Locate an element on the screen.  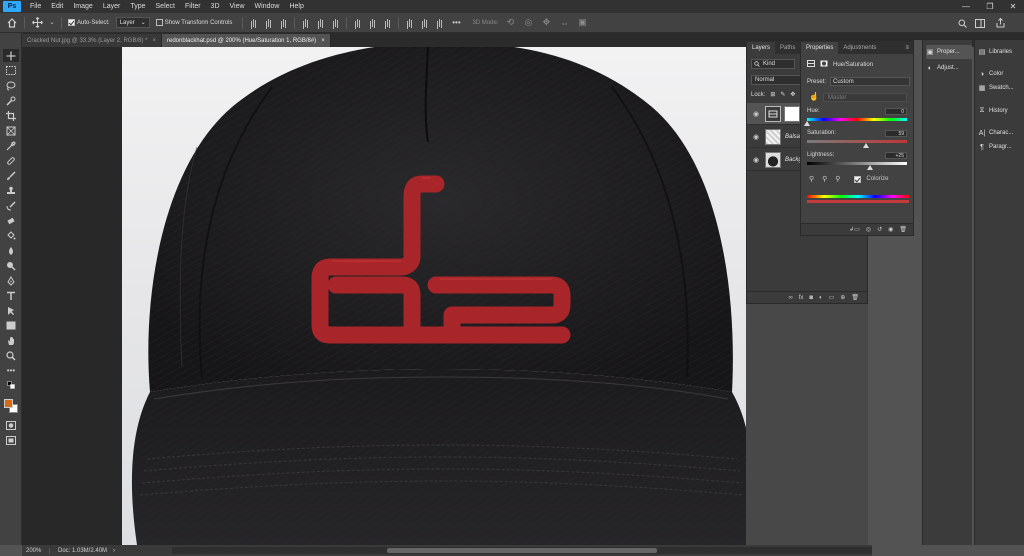
tab-adjustments: Adjustments is located at coordinates (859, 48).